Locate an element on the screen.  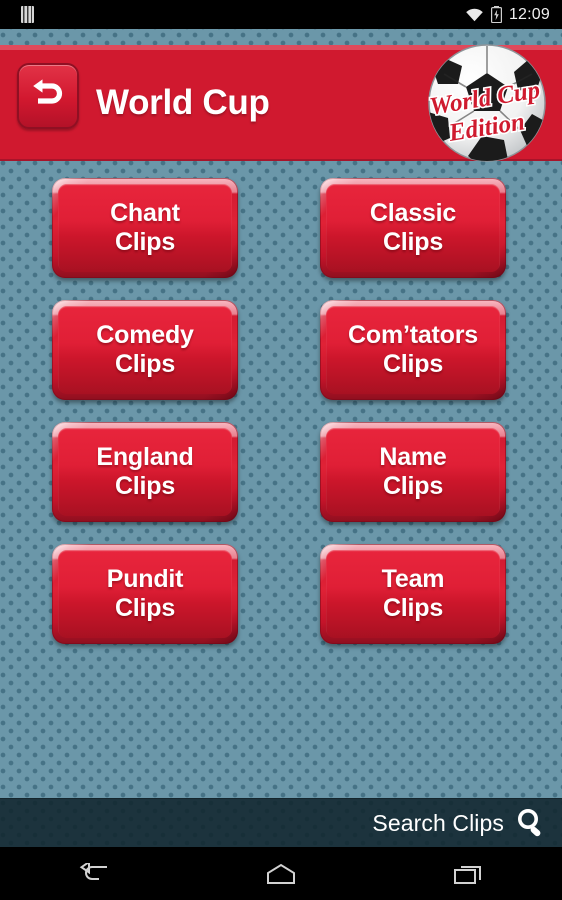
button-face: Chant Clips is located at coordinates (145, 228).